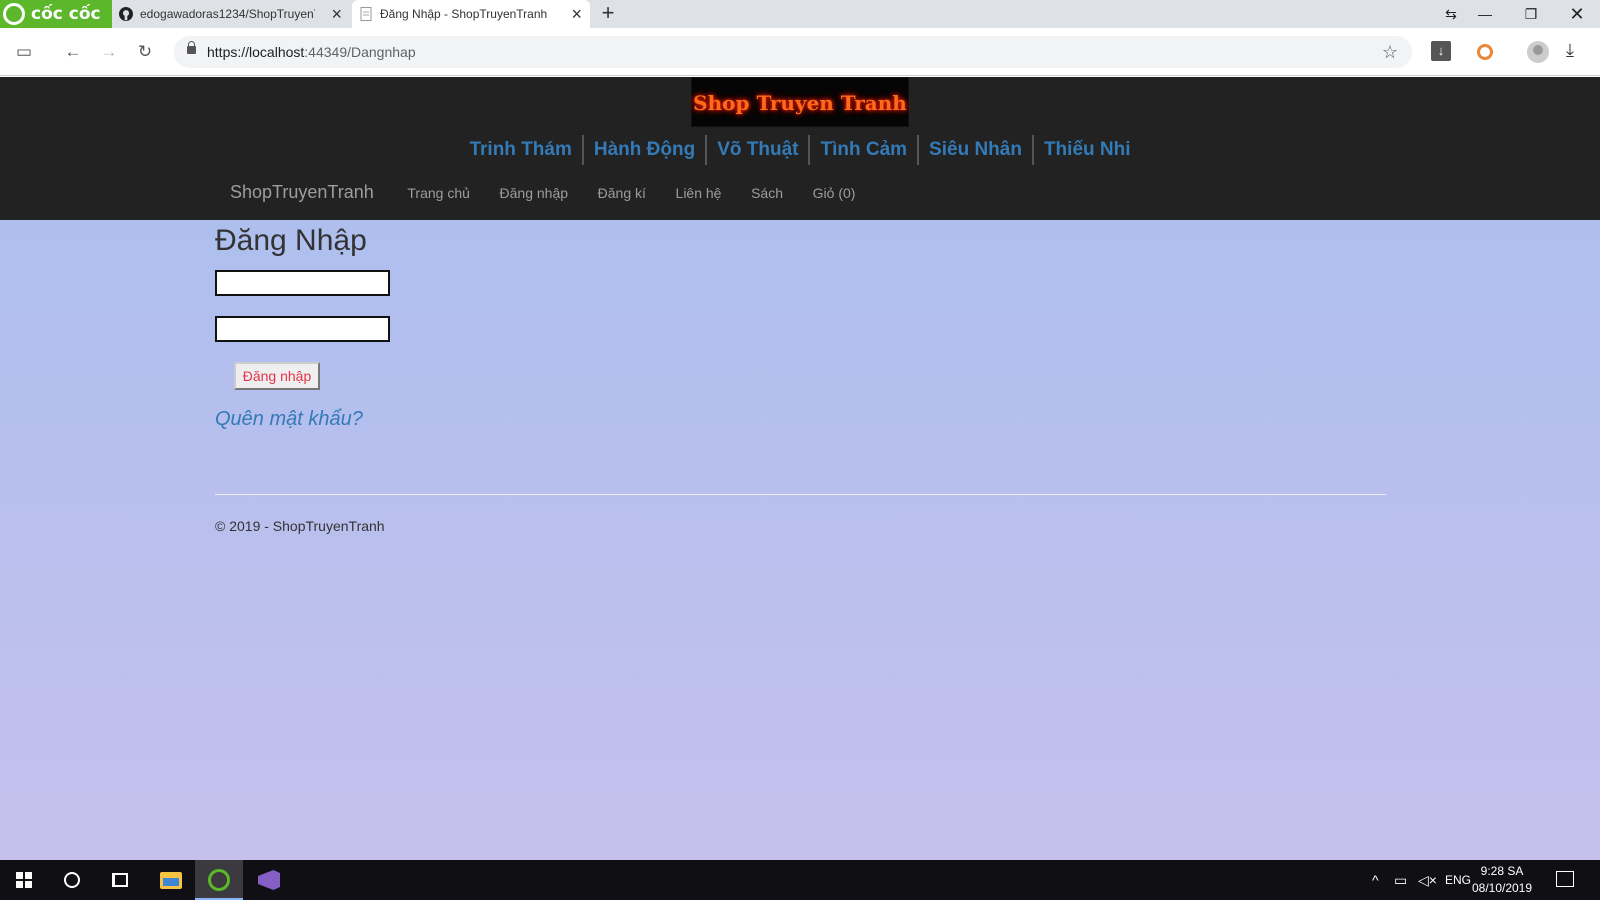 Image resolution: width=1600 pixels, height=900 pixels. What do you see at coordinates (1485, 14) in the screenshot?
I see `minimize-button: —` at bounding box center [1485, 14].